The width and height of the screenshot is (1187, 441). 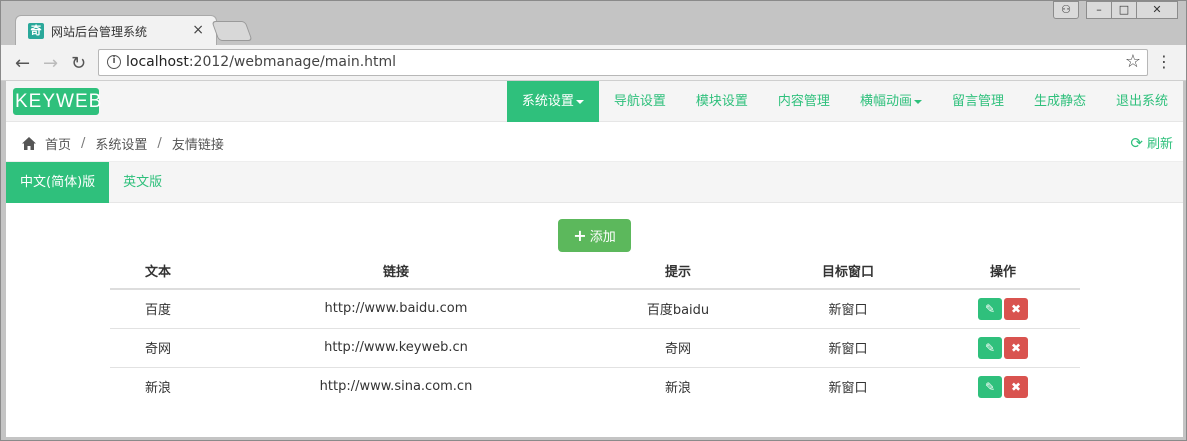 I want to click on nav-item-label: 导航设置, so click(x=639, y=101).